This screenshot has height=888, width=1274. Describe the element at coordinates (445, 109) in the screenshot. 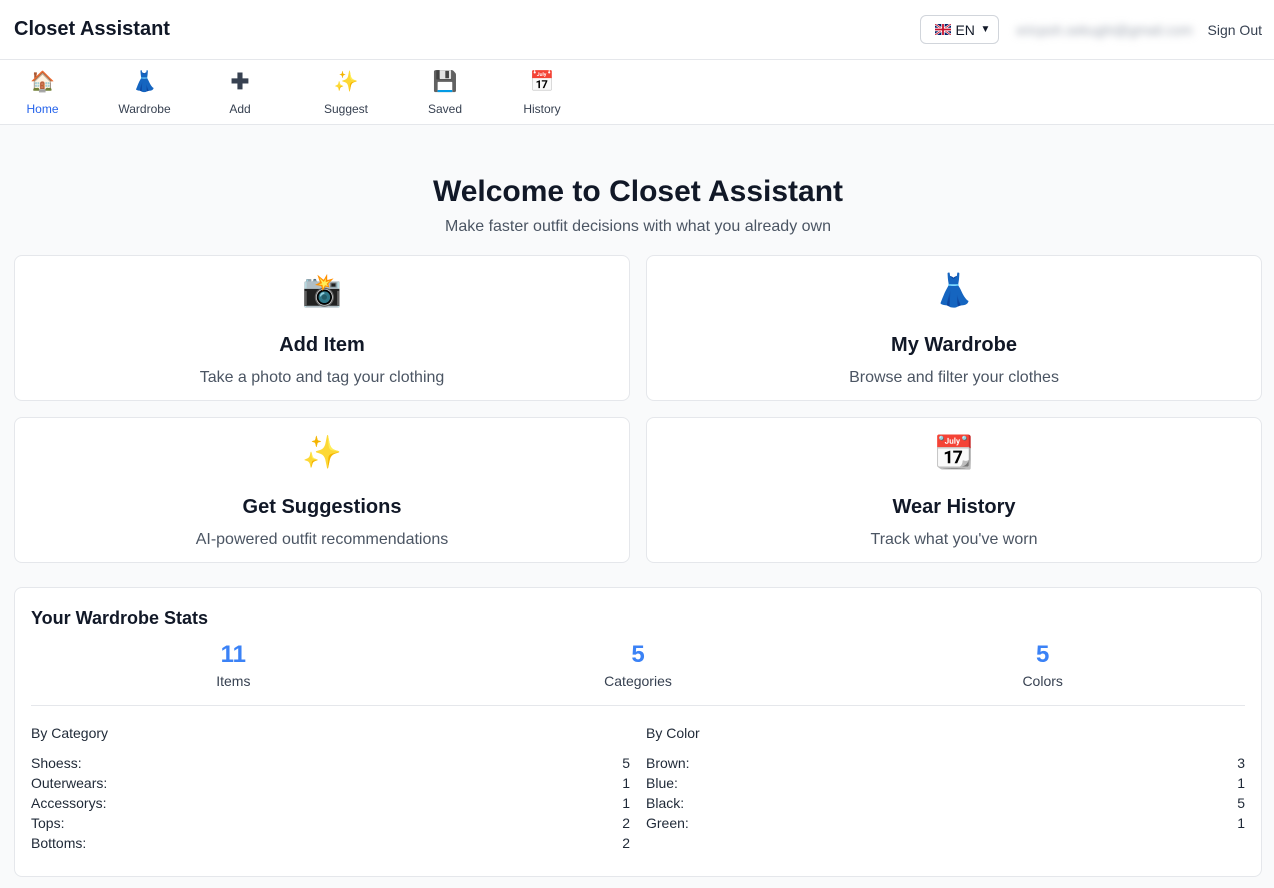

I see `tab-label: Saved` at that location.